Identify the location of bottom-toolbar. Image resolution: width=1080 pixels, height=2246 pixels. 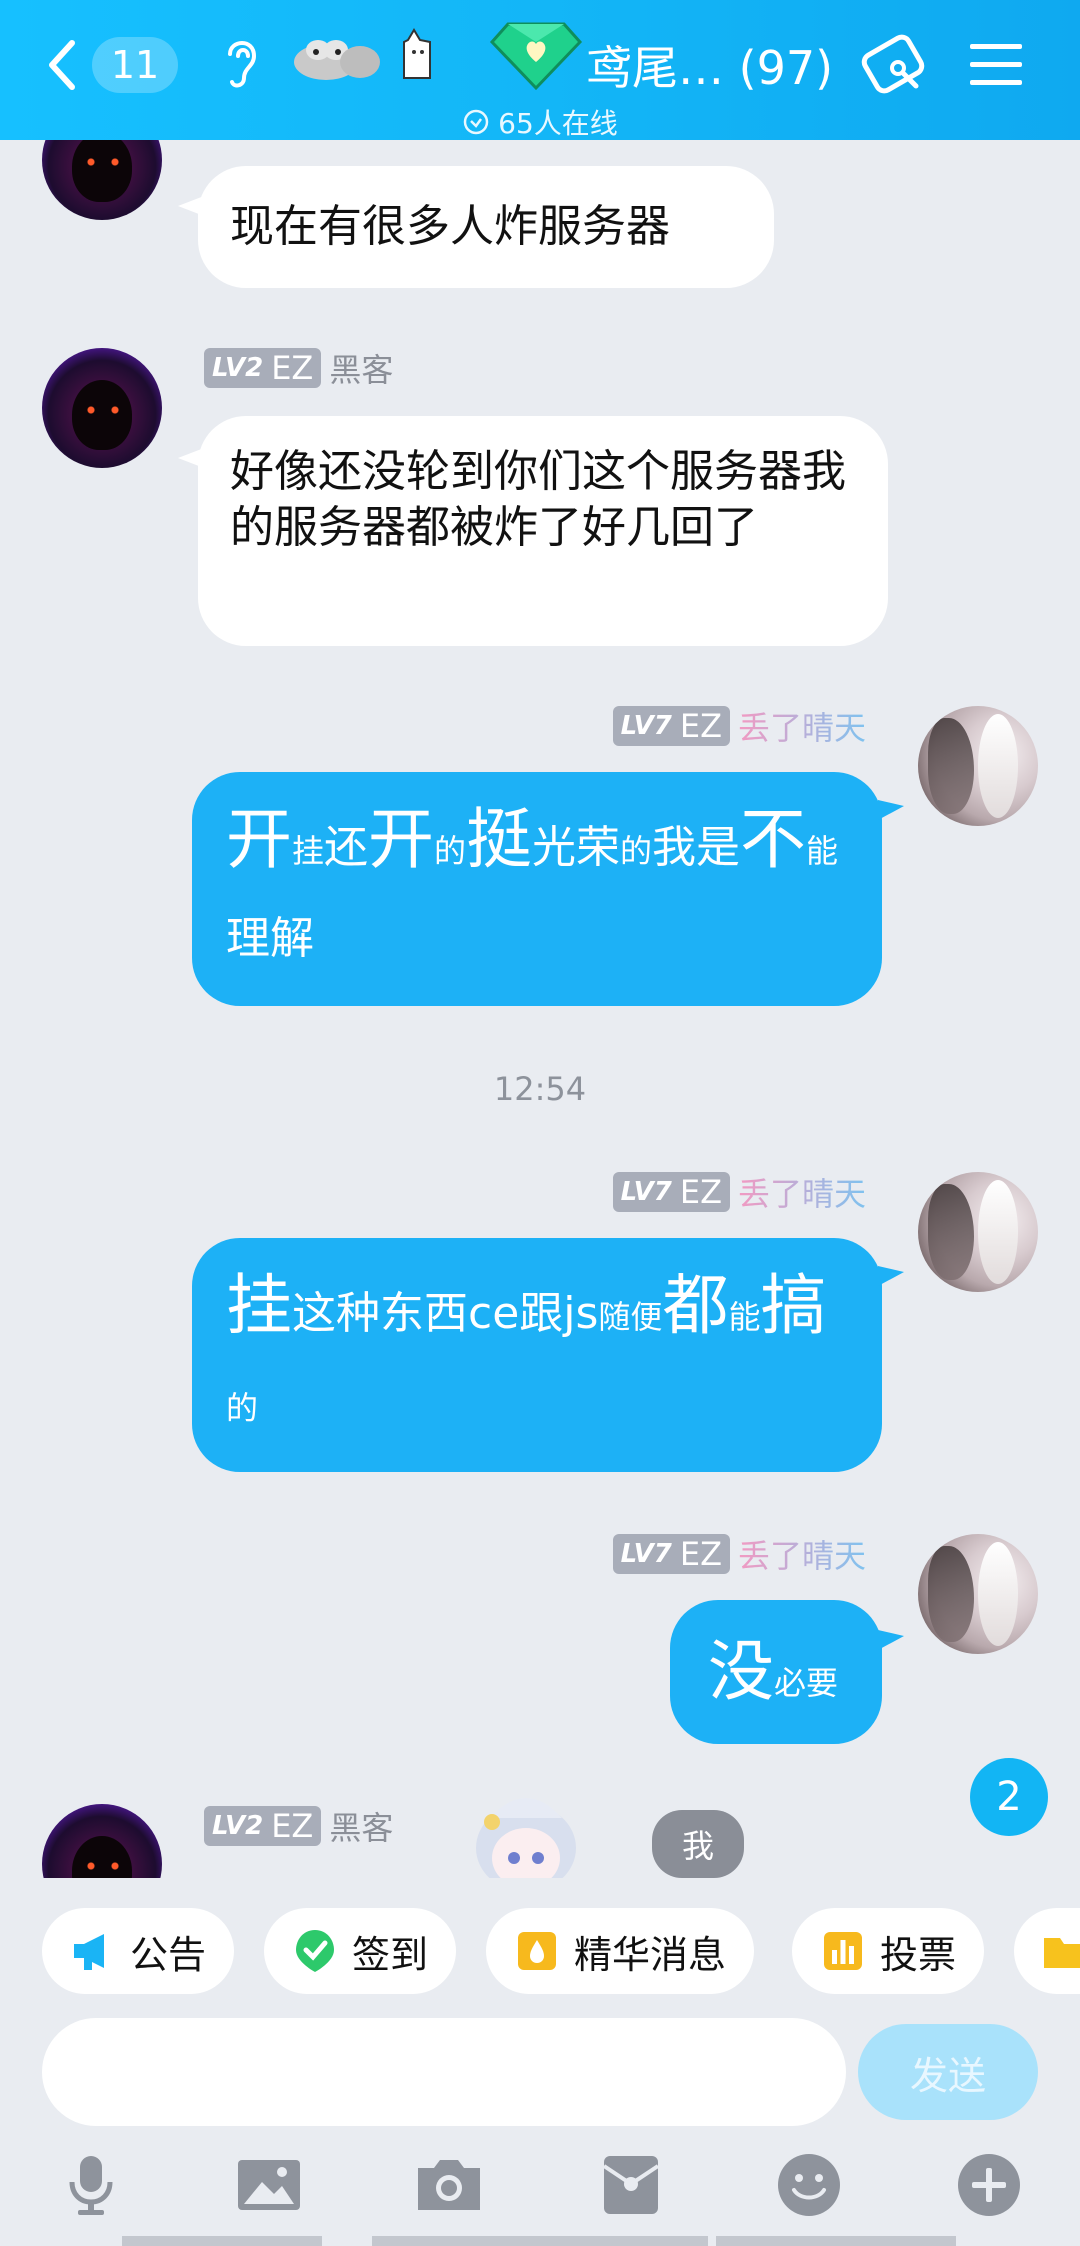
(540, 2190).